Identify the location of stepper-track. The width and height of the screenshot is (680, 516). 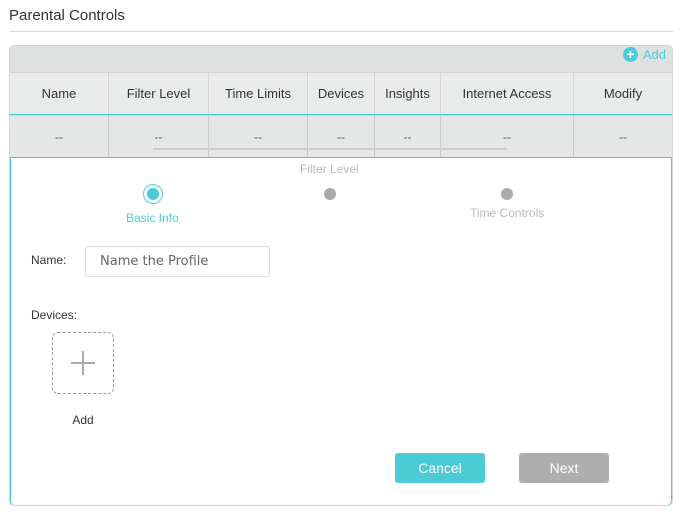
(330, 149).